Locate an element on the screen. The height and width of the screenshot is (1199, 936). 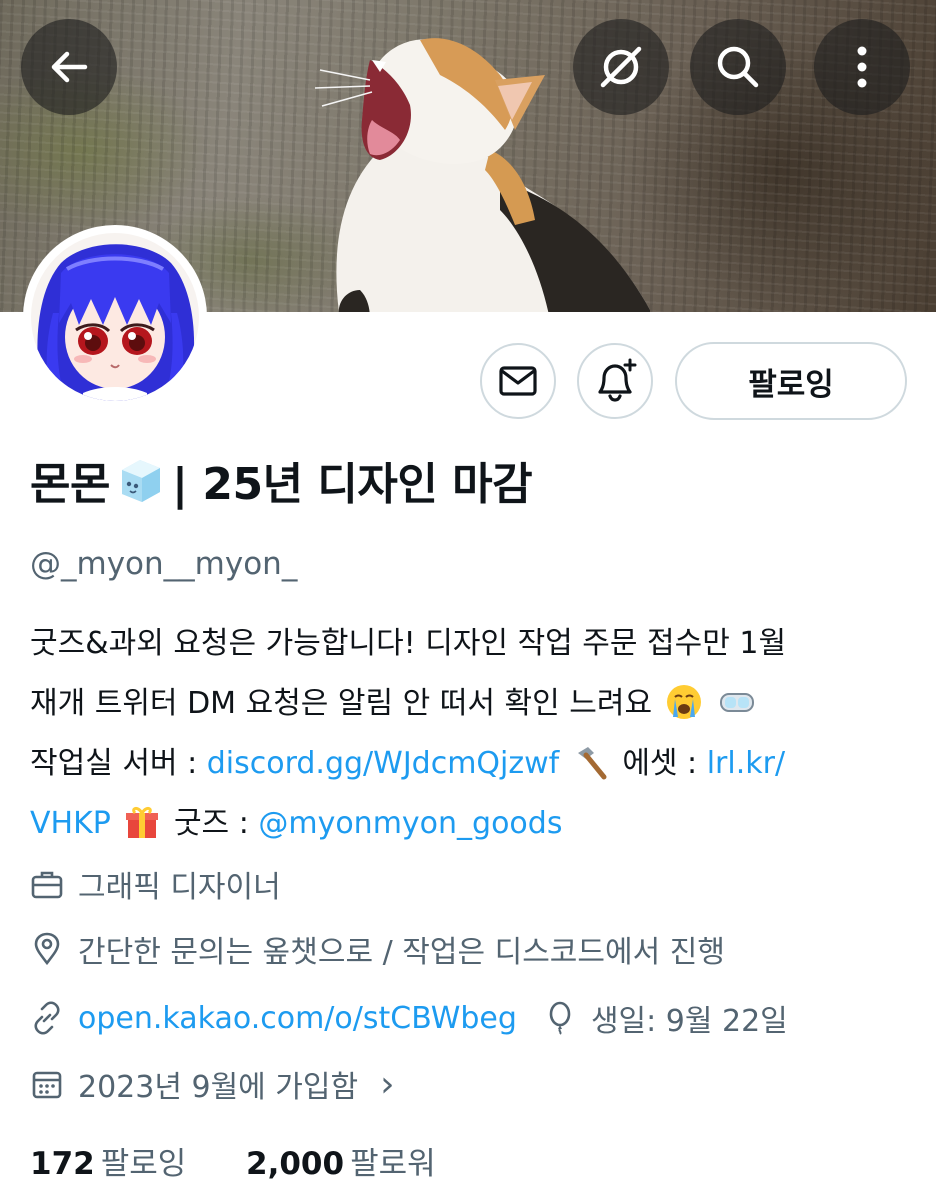
notification-button is located at coordinates (615, 381).